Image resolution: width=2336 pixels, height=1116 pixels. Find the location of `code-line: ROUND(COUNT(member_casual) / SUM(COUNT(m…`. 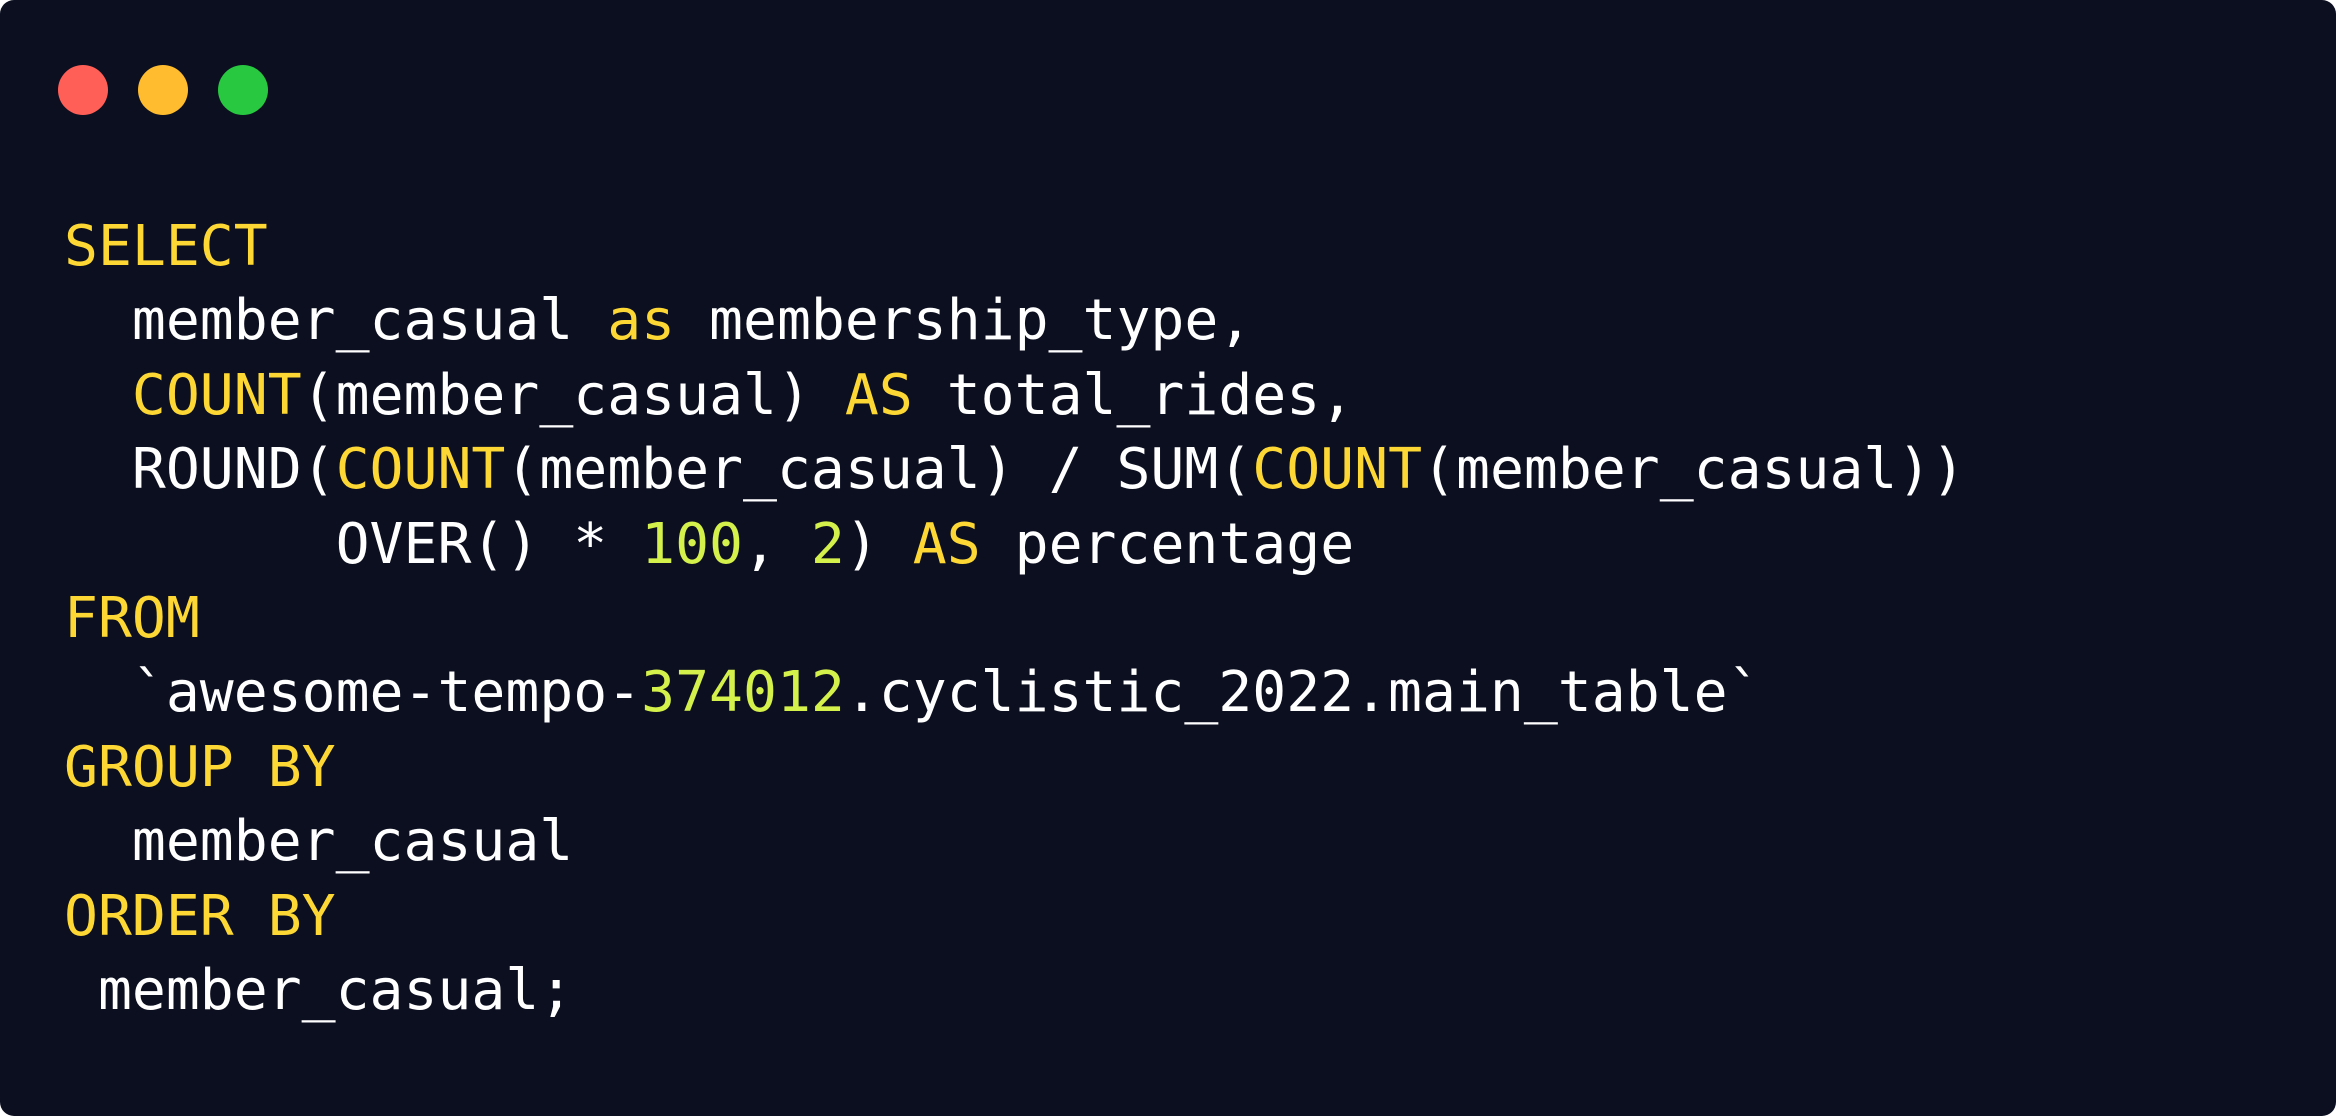

code-line: ROUND(COUNT(member_casual) / SUM(COUNT(m… is located at coordinates (1014, 470).